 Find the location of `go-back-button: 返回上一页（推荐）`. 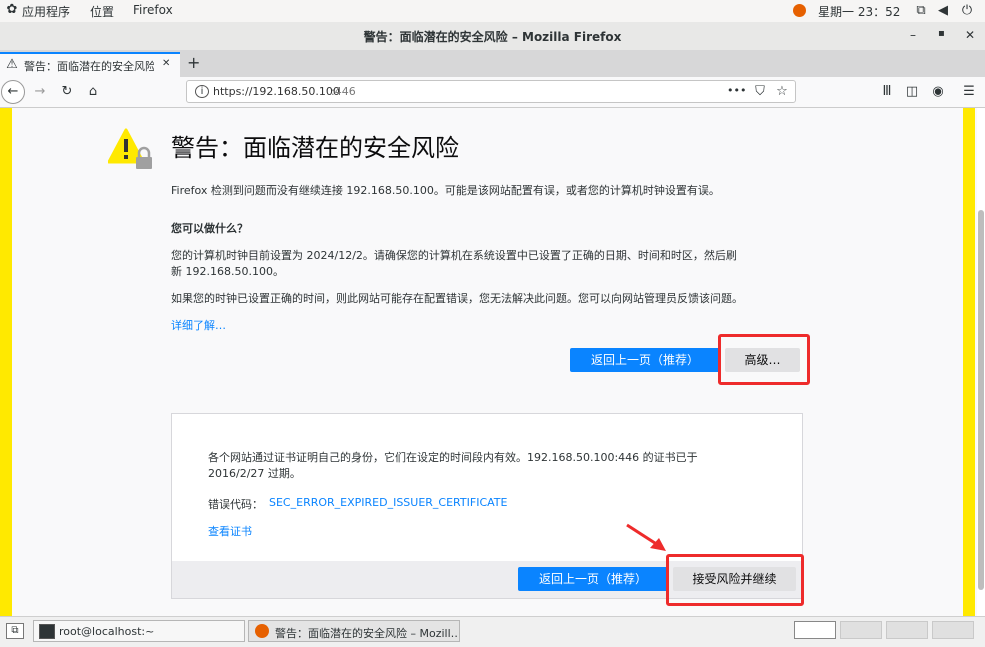

go-back-button: 返回上一页（推荐） is located at coordinates (645, 360).